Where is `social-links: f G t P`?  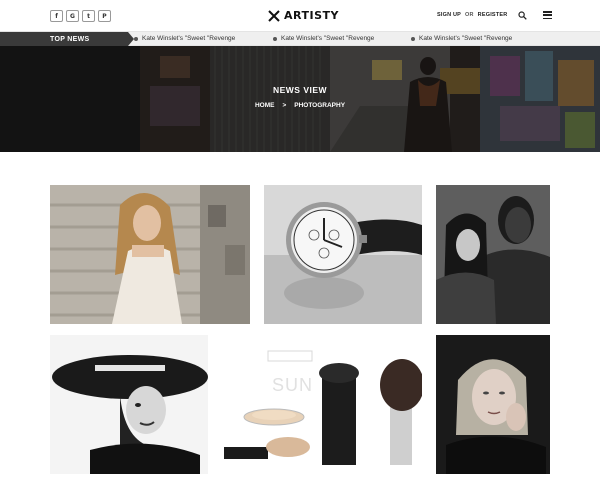 social-links: f G t P is located at coordinates (80, 16).